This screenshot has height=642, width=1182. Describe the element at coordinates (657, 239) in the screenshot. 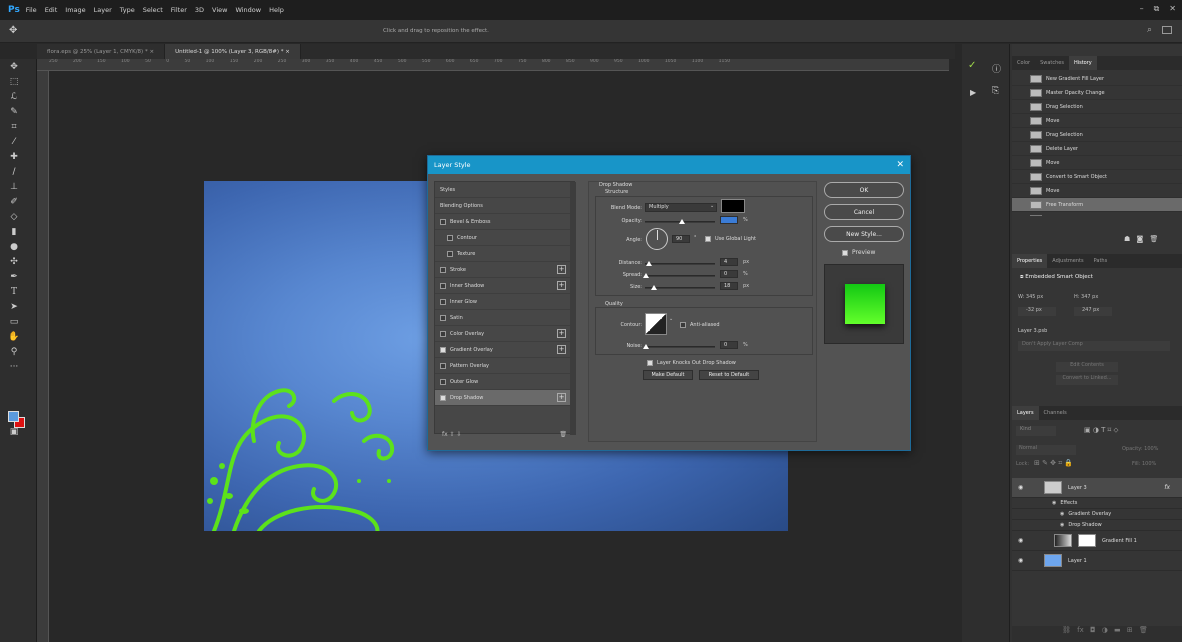

I see `angle-dial` at that location.